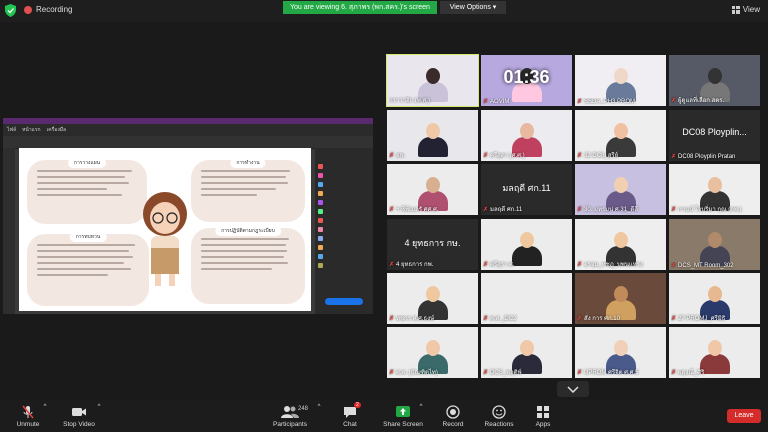  I want to click on recording-indicator: Recording, so click(48, 9).